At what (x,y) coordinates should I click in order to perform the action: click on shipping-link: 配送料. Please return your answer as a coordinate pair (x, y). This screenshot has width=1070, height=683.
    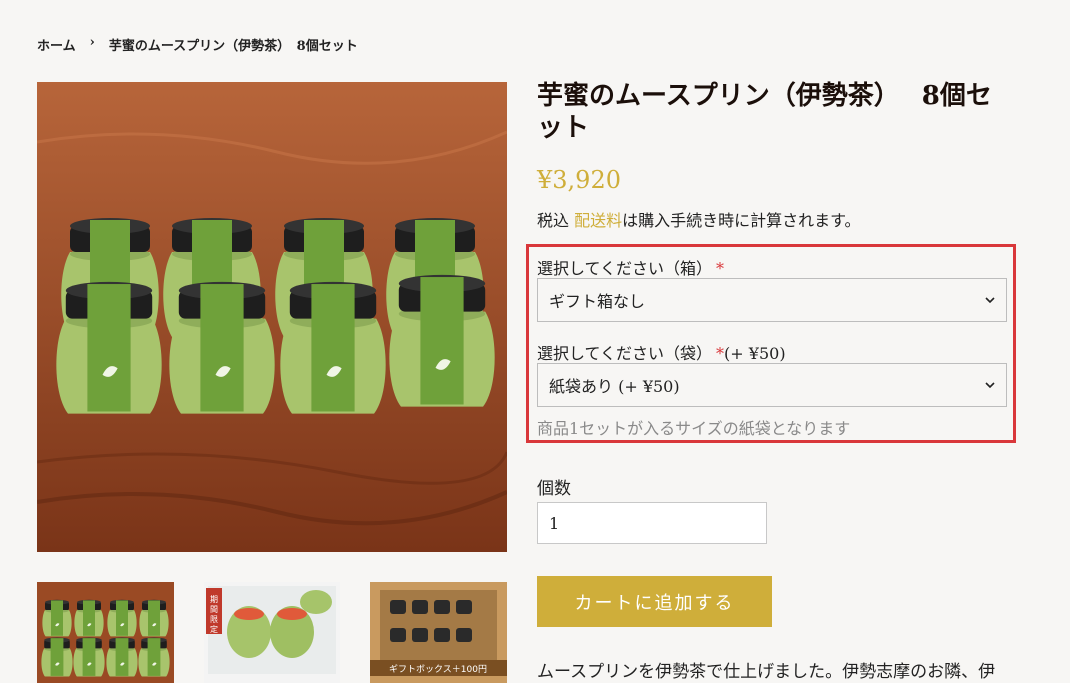
    Looking at the image, I should click on (598, 220).